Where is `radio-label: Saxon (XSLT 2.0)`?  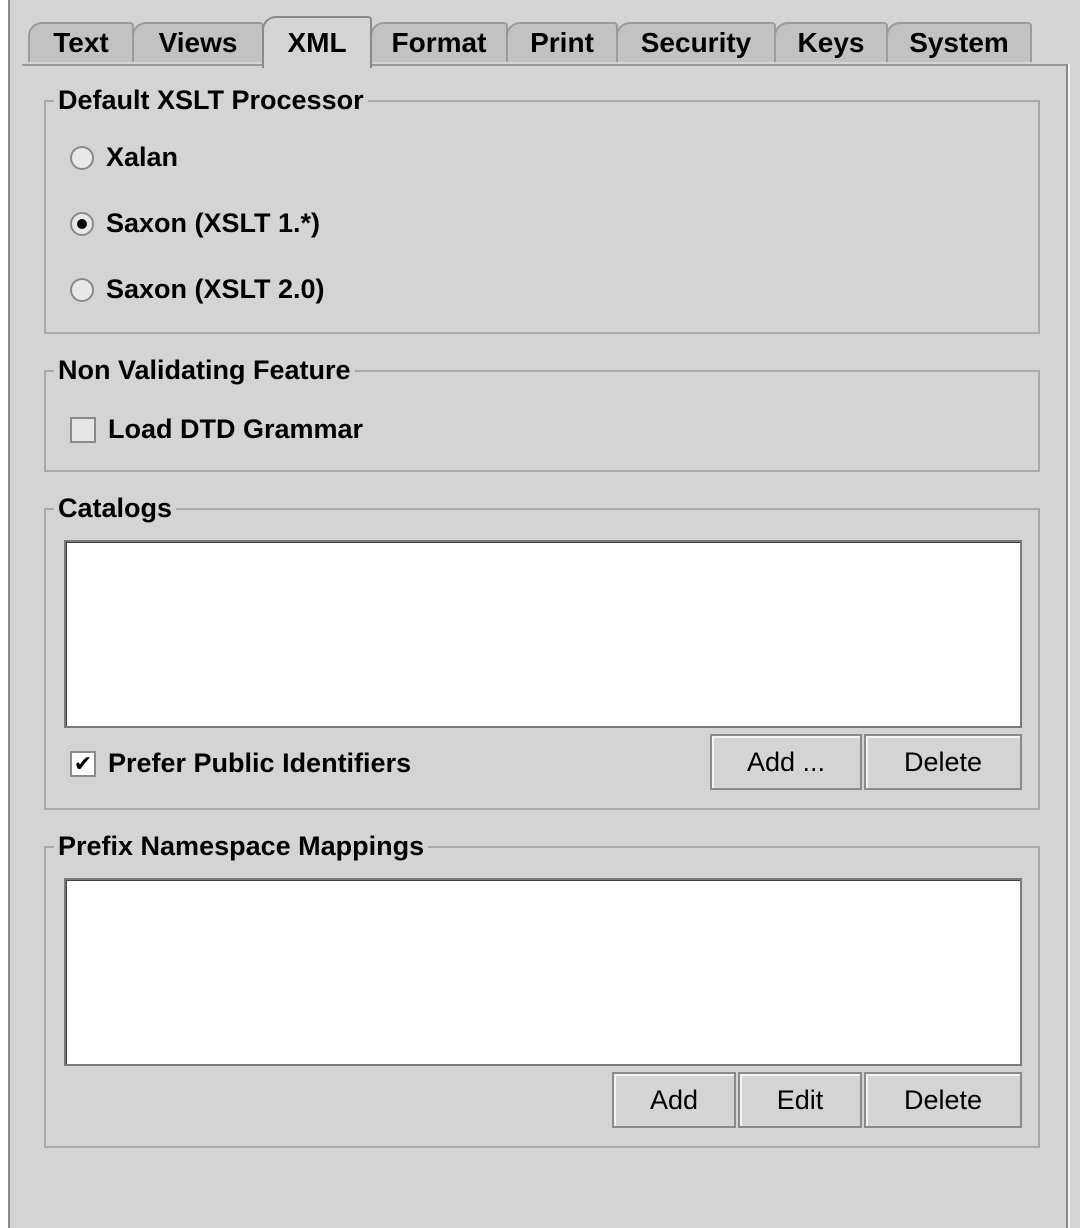 radio-label: Saxon (XSLT 2.0) is located at coordinates (215, 289).